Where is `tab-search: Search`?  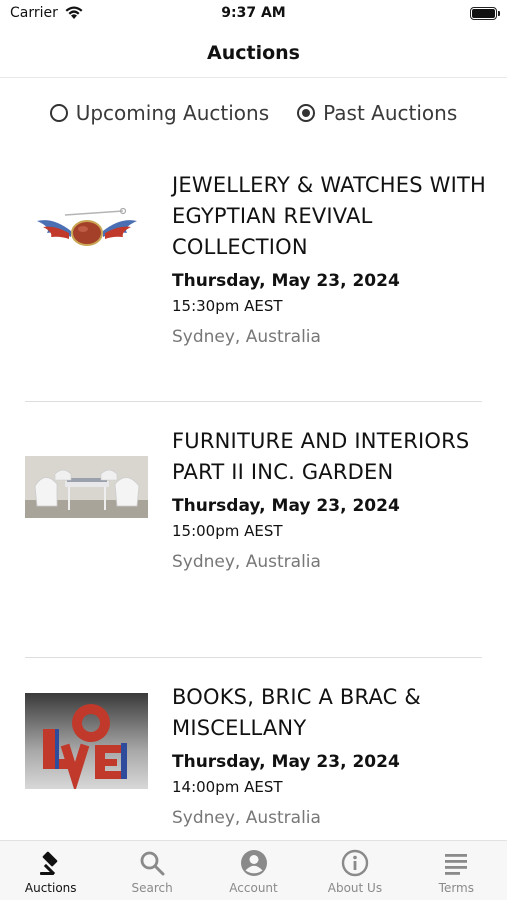
tab-search: Search is located at coordinates (151, 870).